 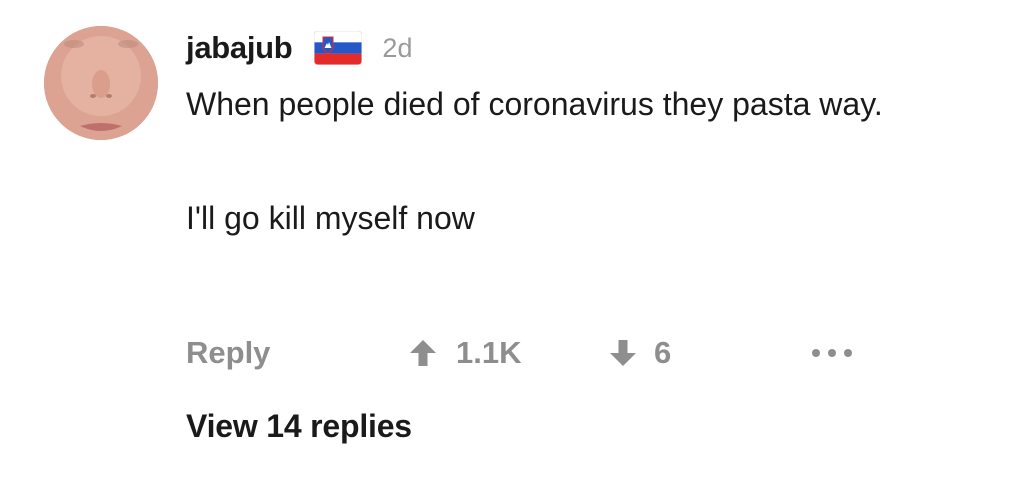 I want to click on more-options-button, so click(x=832, y=353).